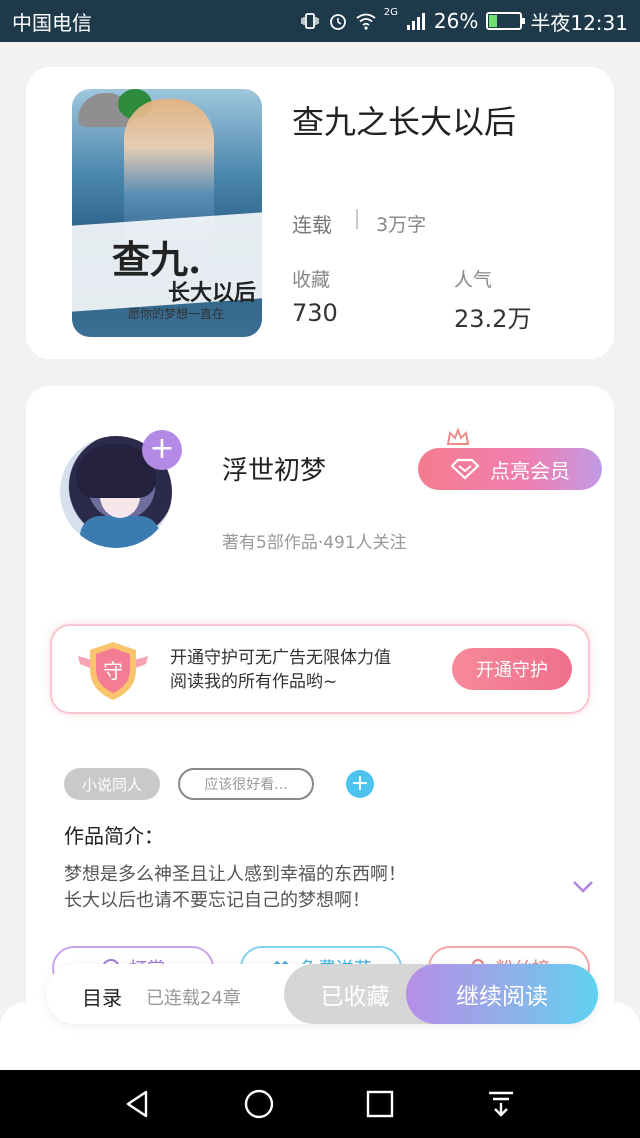  I want to click on follow-plus-icon: +, so click(162, 450).